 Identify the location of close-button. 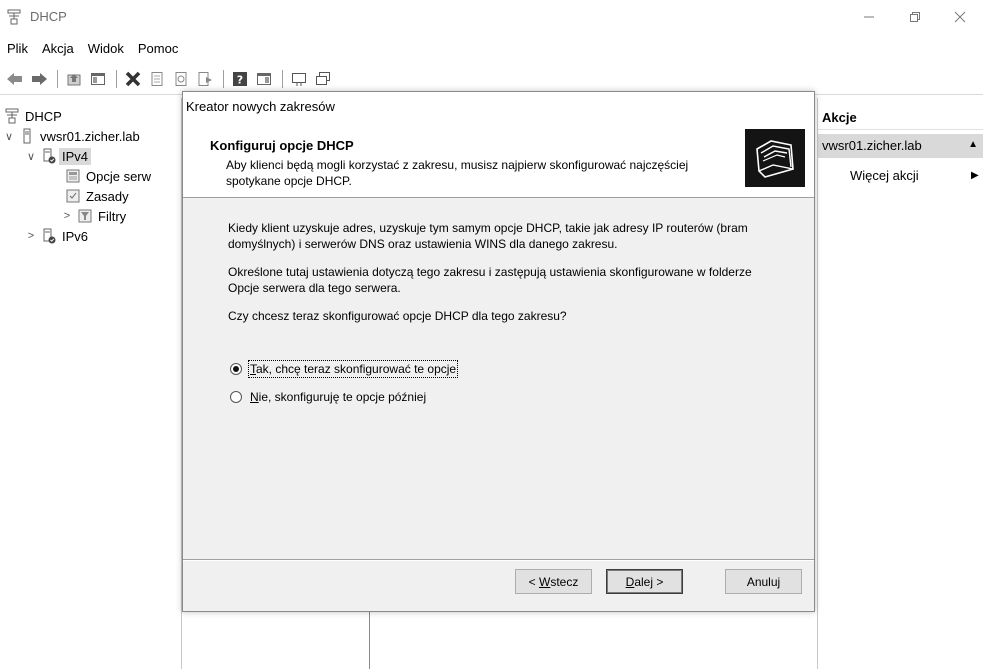
(960, 17).